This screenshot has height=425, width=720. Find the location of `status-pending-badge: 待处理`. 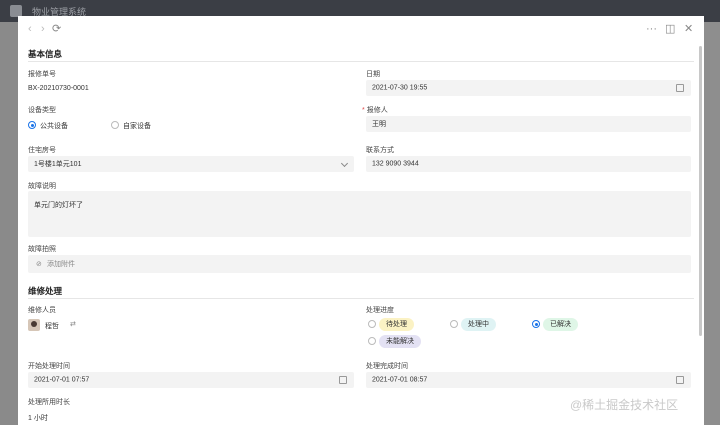

status-pending-badge: 待处理 is located at coordinates (396, 324).